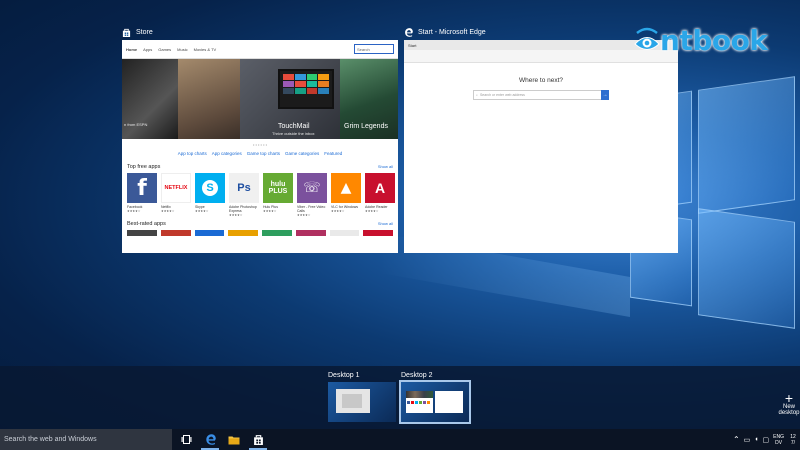  Describe the element at coordinates (176, 188) in the screenshot. I see `netflix-icon: NETFLIX` at that location.